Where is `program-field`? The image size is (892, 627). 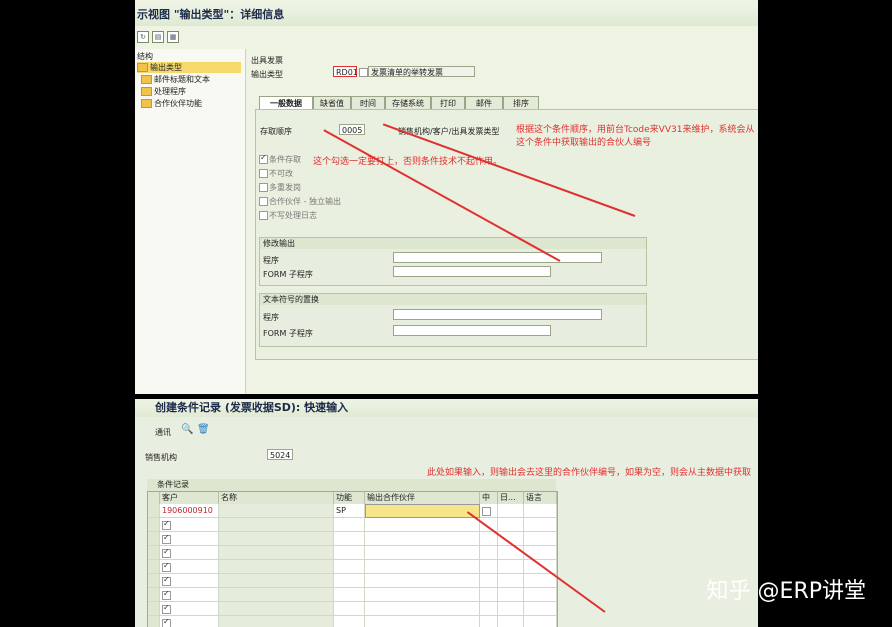 program-field is located at coordinates (497, 314).